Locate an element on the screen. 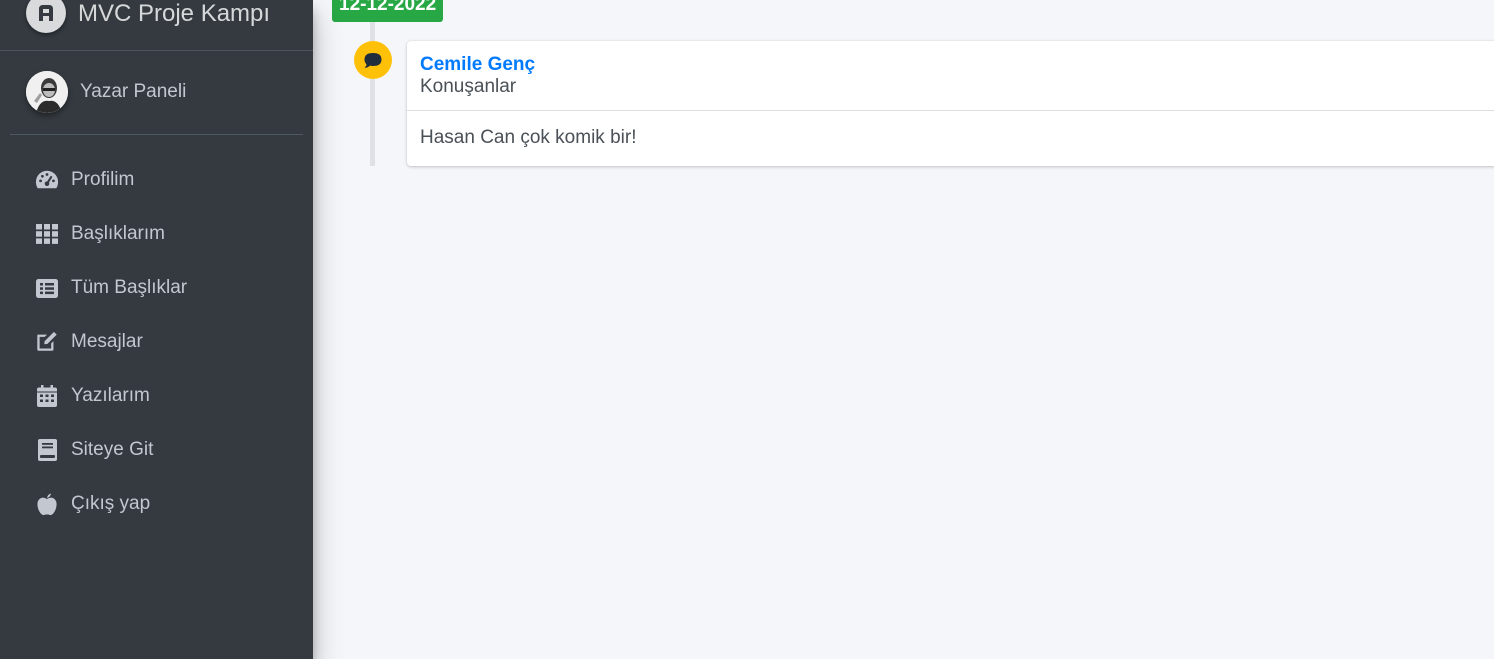 This screenshot has width=1494, height=659. th-grid-icon is located at coordinates (47, 234).